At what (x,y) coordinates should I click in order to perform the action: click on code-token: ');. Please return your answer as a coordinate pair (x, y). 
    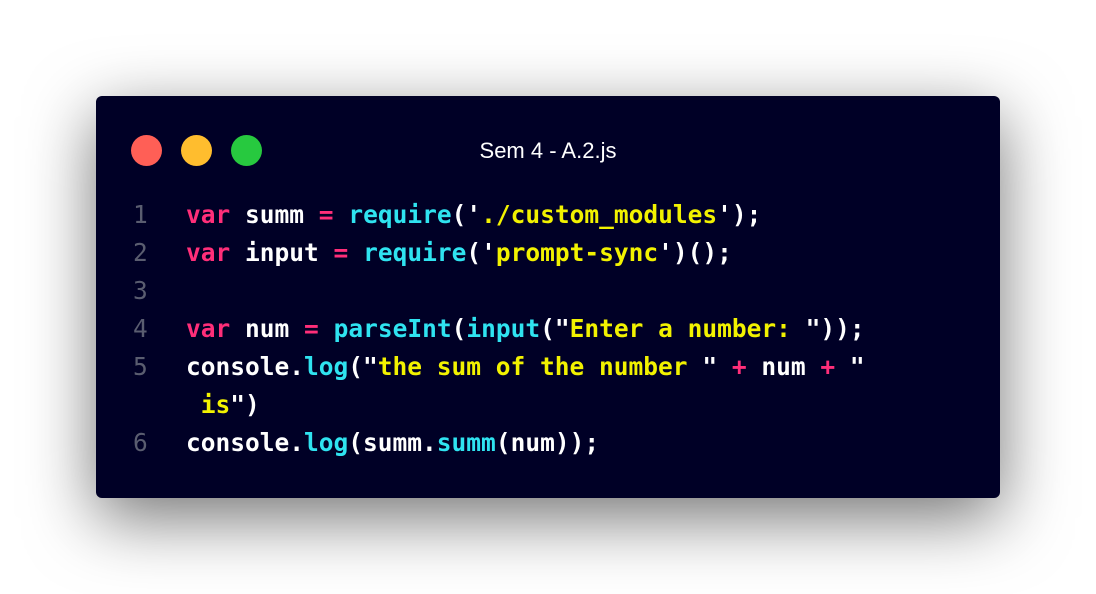
    Looking at the image, I should click on (739, 214).